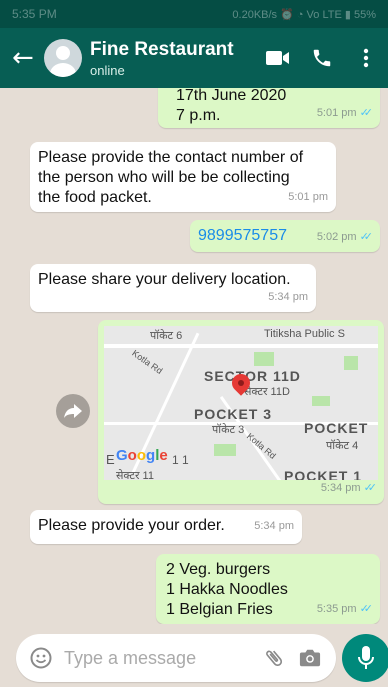 This screenshot has width=388, height=687. Describe the element at coordinates (304, 14) in the screenshot. I see `status-indicators: 0.20KB/s ⏰ ◔ Vo LTE ▮ 55%` at that location.